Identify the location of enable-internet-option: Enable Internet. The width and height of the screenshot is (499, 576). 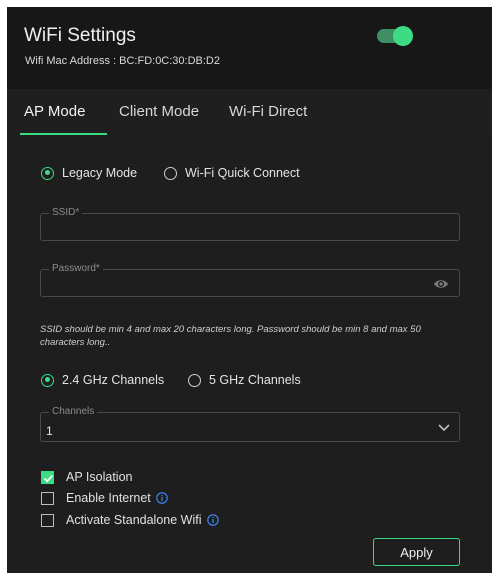
(104, 498).